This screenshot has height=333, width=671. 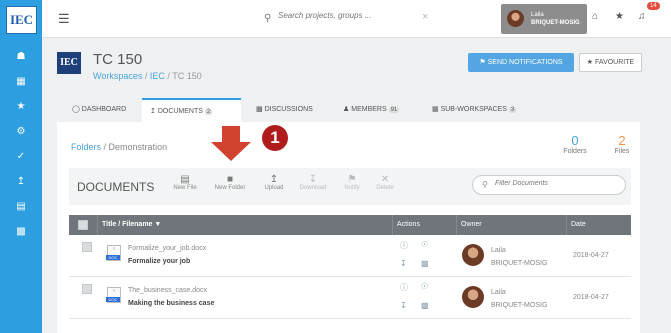 What do you see at coordinates (343, 15) in the screenshot?
I see `search-input` at bounding box center [343, 15].